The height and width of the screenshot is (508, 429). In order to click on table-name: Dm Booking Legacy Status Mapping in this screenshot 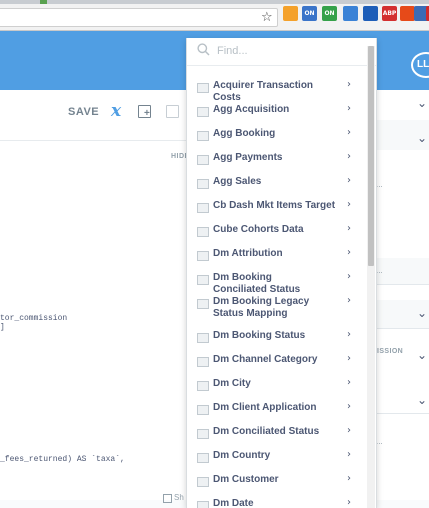, I will do `click(261, 307)`.